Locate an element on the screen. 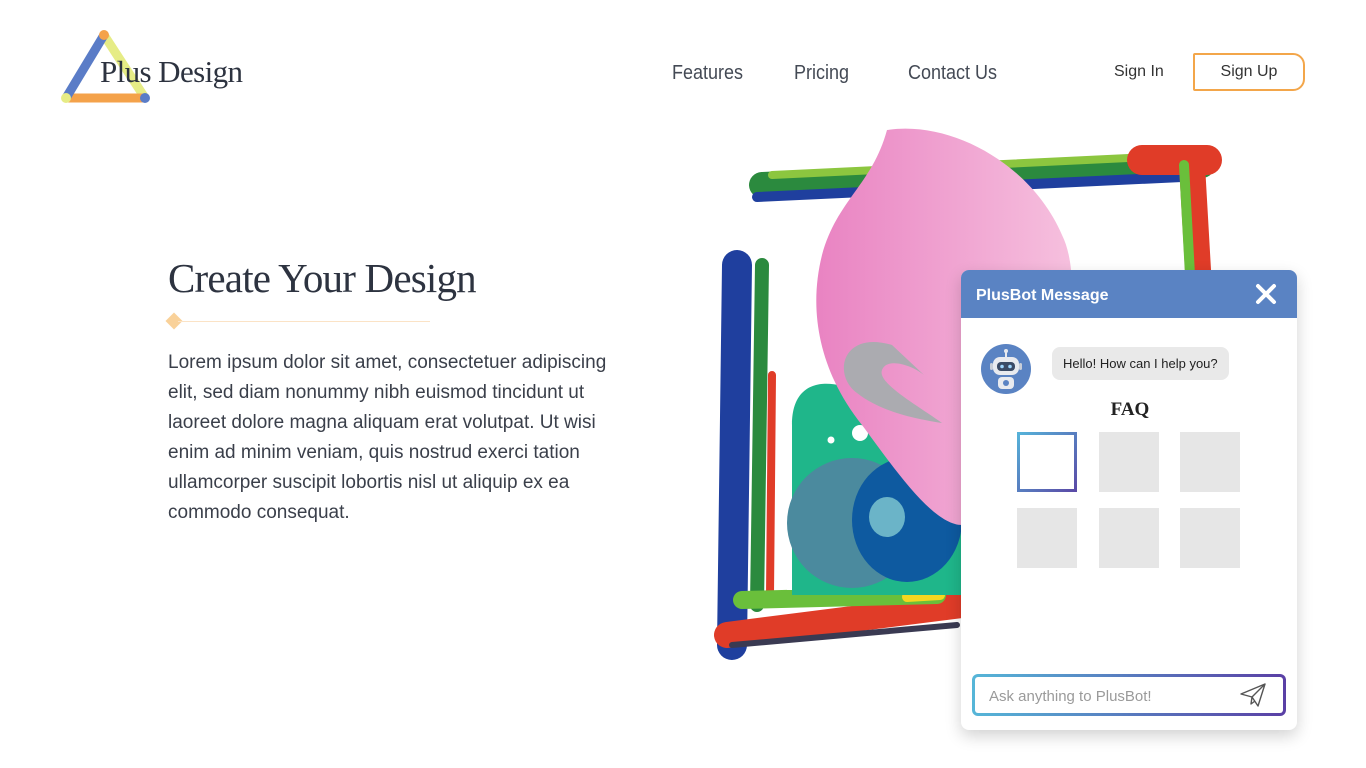 The height and width of the screenshot is (768, 1366). hero-title: Create Your Design is located at coordinates (322, 278).